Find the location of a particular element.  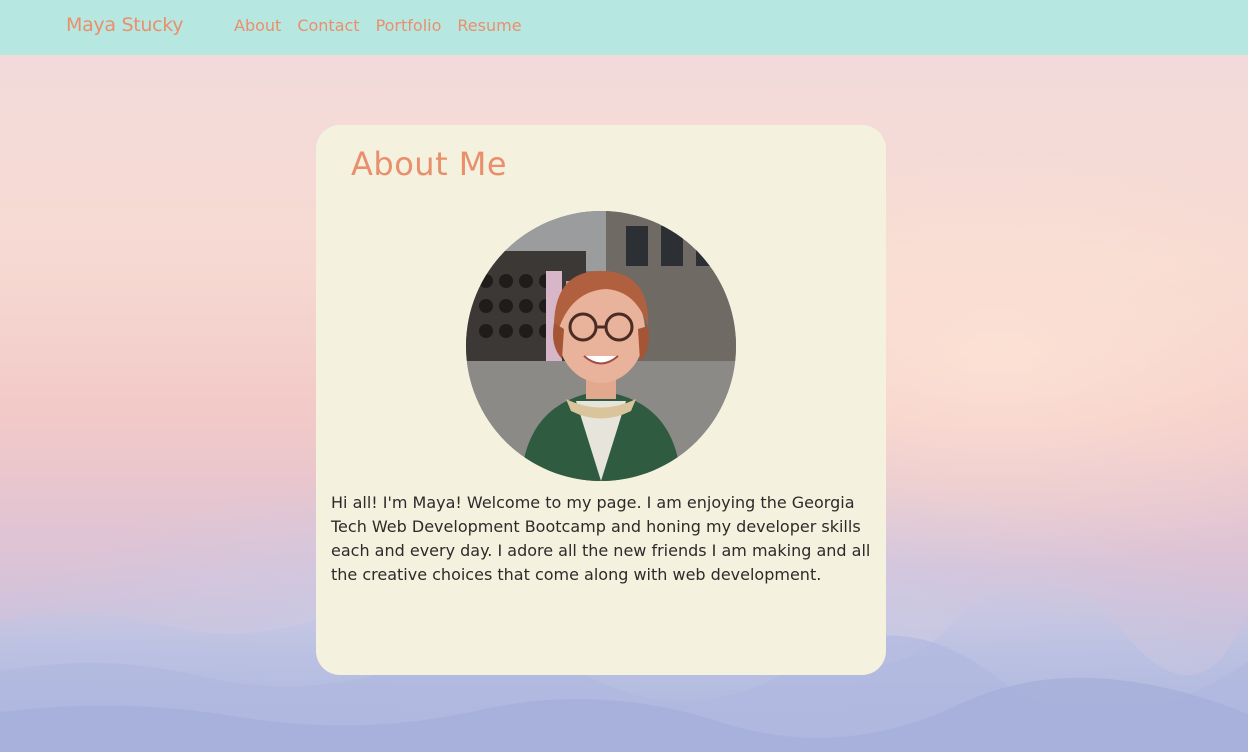

profile-photo-icon is located at coordinates (601, 346).